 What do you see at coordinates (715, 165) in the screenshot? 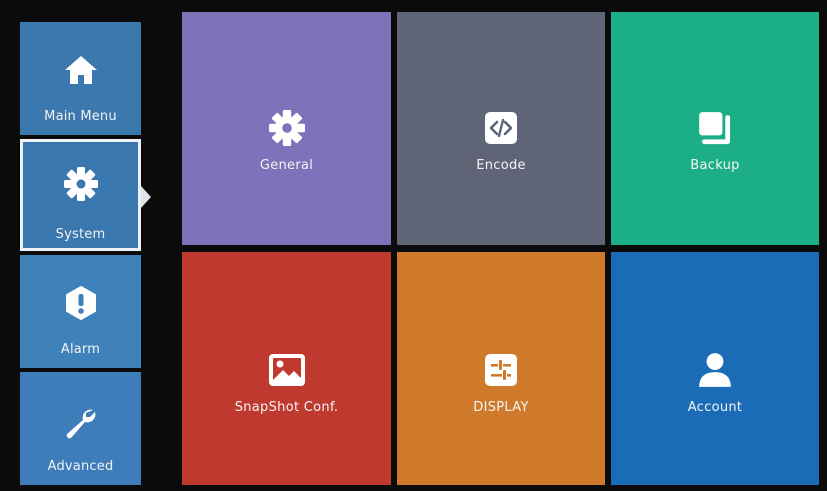
I see `tile-label: Backup` at bounding box center [715, 165].